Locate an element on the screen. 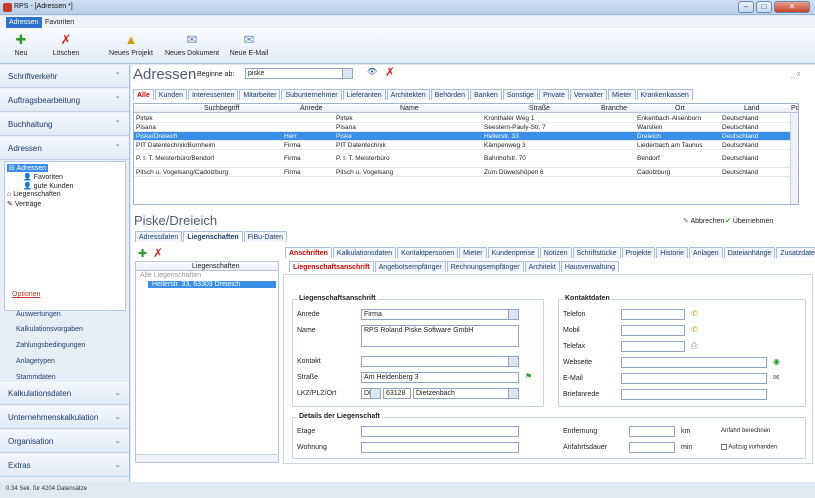 This screenshot has width=815, height=498. webseite-field is located at coordinates (694, 362).